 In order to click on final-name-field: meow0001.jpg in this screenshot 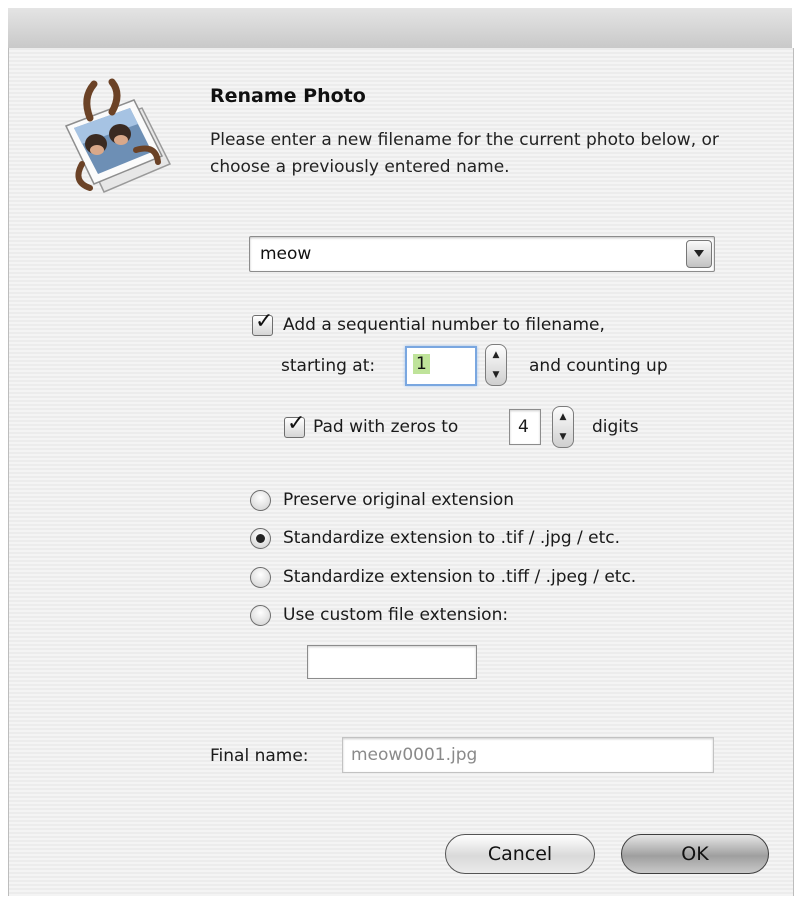, I will do `click(528, 755)`.